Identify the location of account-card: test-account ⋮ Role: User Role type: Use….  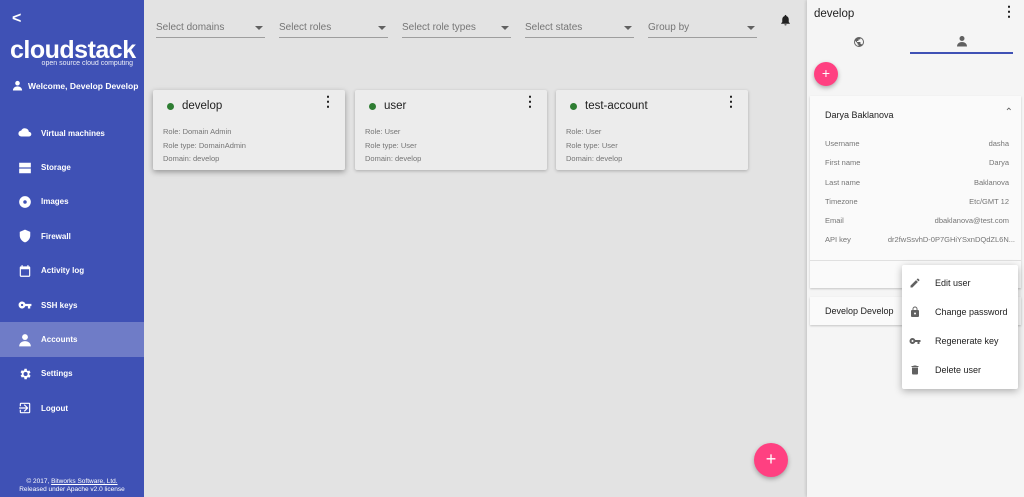
(652, 130).